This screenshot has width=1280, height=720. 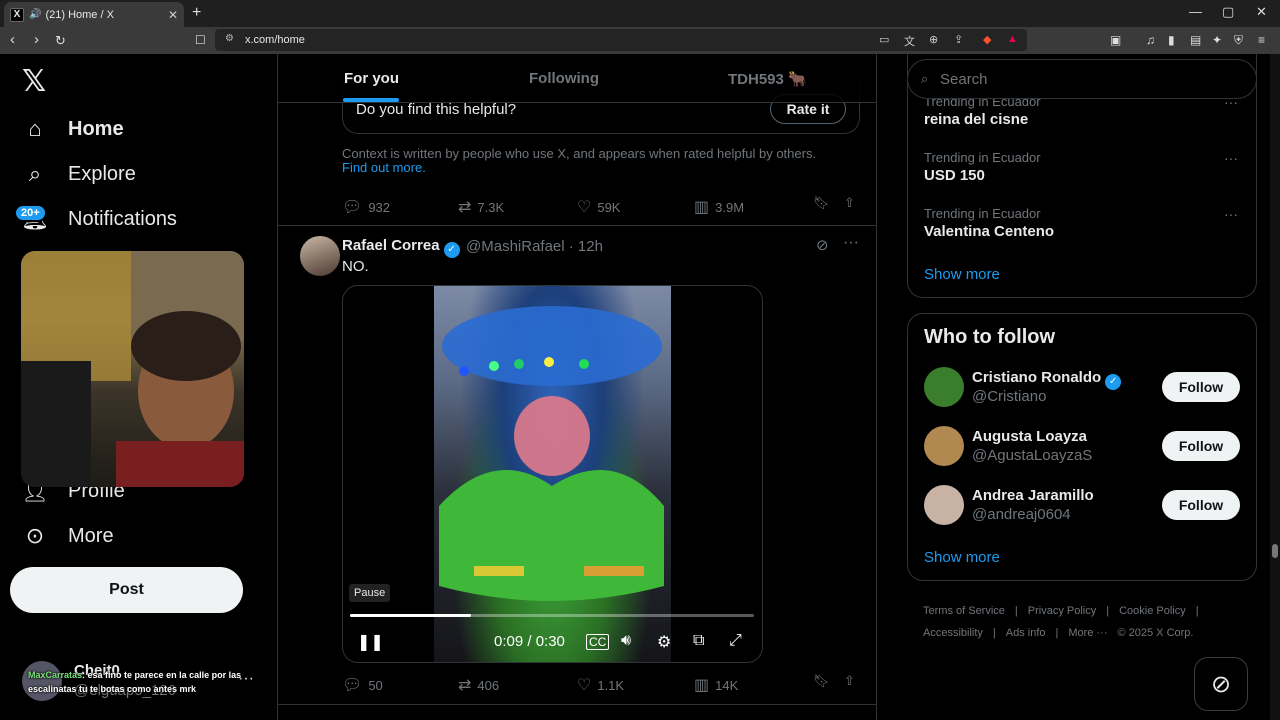 I want to click on share-icon: ⇪, so click(x=958, y=39).